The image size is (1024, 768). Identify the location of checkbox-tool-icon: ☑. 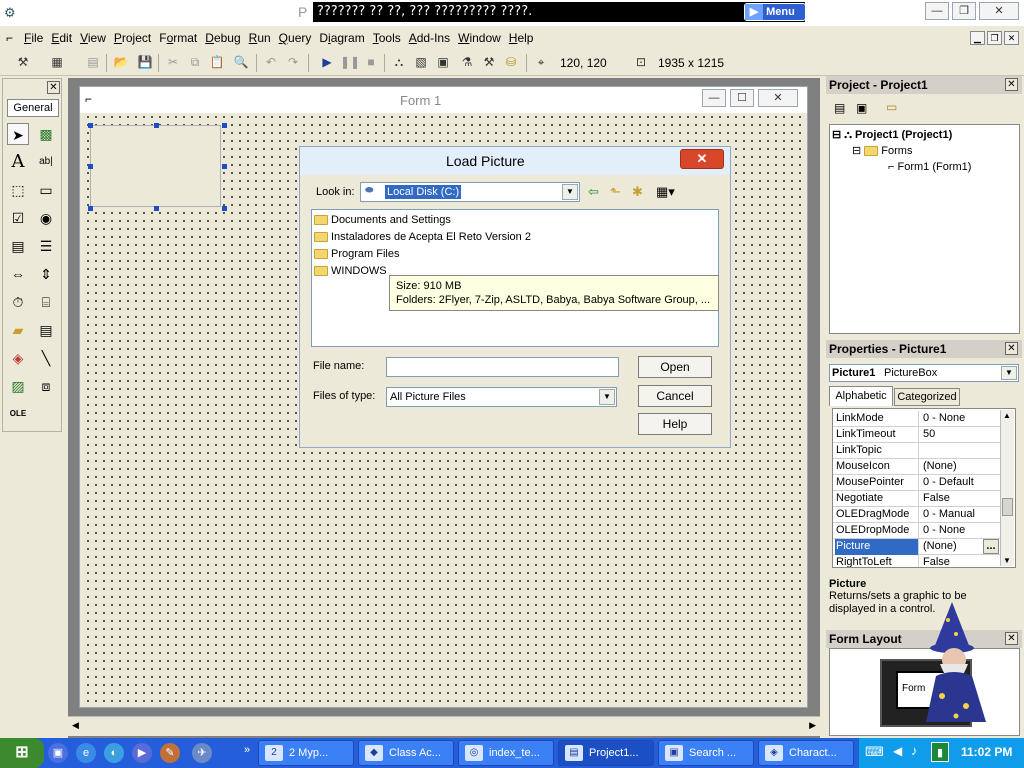
(18, 218).